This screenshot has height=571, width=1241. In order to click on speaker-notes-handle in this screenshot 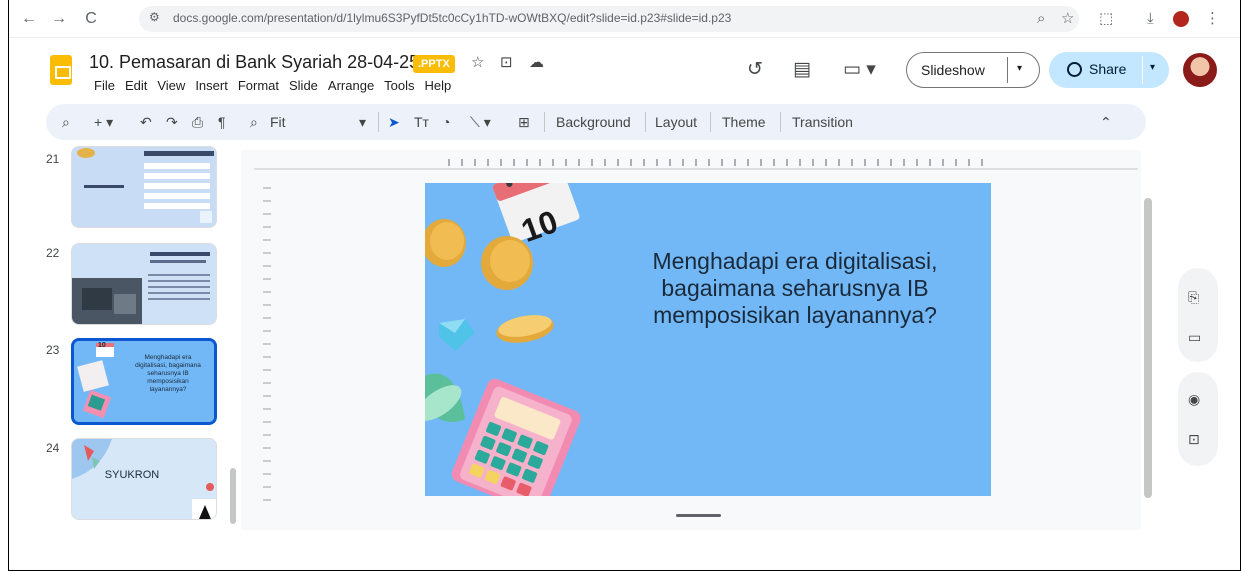, I will do `click(698, 515)`.